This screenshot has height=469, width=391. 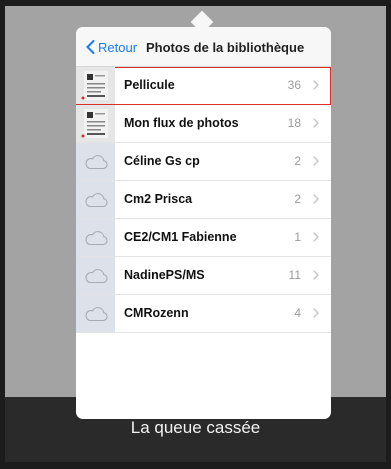 What do you see at coordinates (90, 47) in the screenshot?
I see `chevron-left-icon` at bounding box center [90, 47].